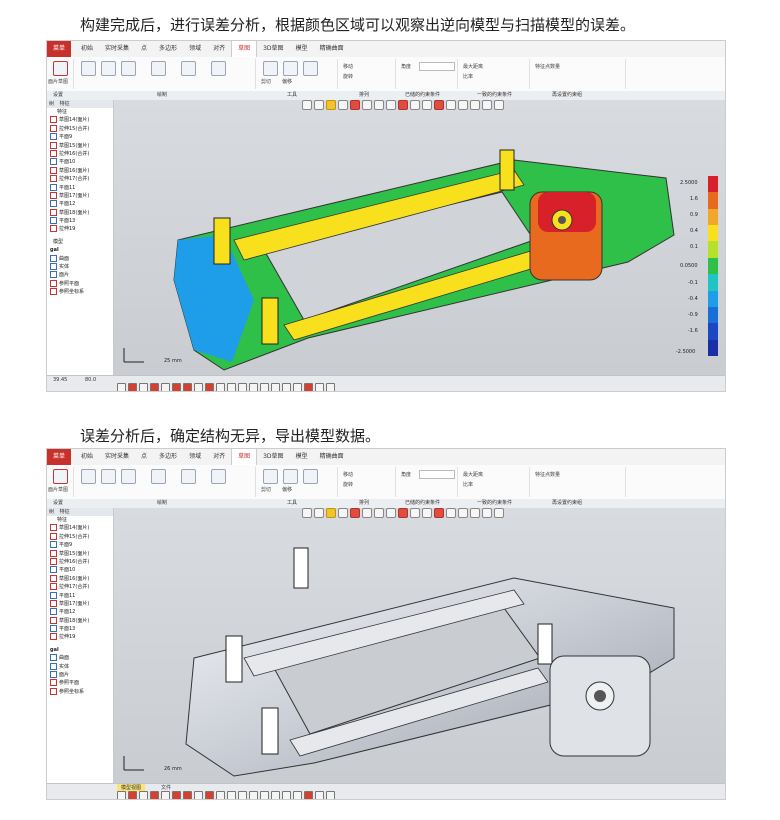 The image size is (780, 820). What do you see at coordinates (80, 229) in the screenshot?
I see `tree-item: 拉伸19` at bounding box center [80, 229].